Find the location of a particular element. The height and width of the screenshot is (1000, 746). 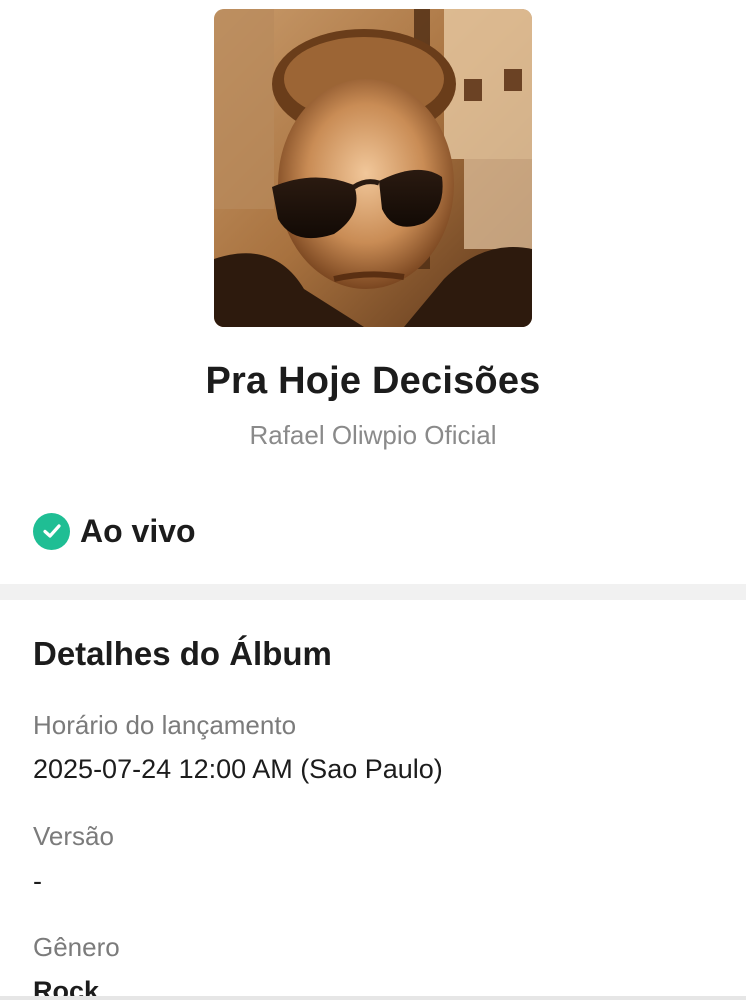

release-status: Ao vivo is located at coordinates (114, 531).